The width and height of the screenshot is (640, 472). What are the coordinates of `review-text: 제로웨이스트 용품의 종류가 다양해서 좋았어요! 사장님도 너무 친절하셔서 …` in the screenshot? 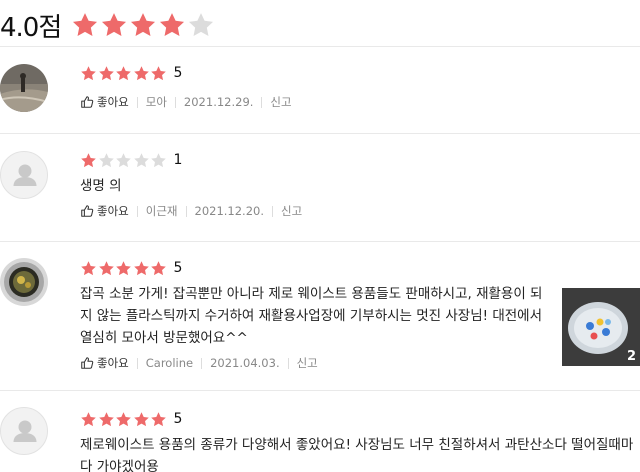 It's located at (357, 454).